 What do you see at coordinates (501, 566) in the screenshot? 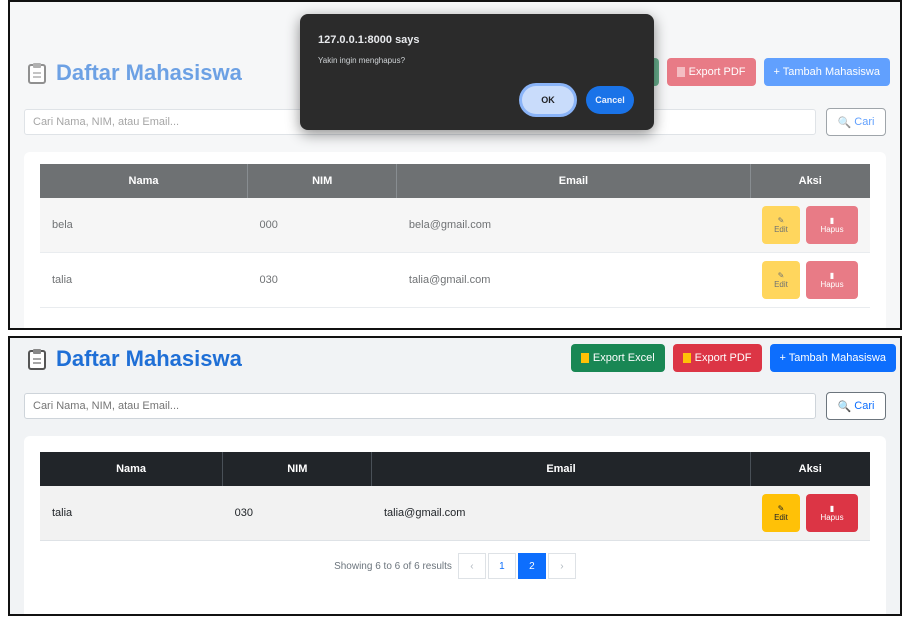
I see `pagination-page-1: 1` at bounding box center [501, 566].